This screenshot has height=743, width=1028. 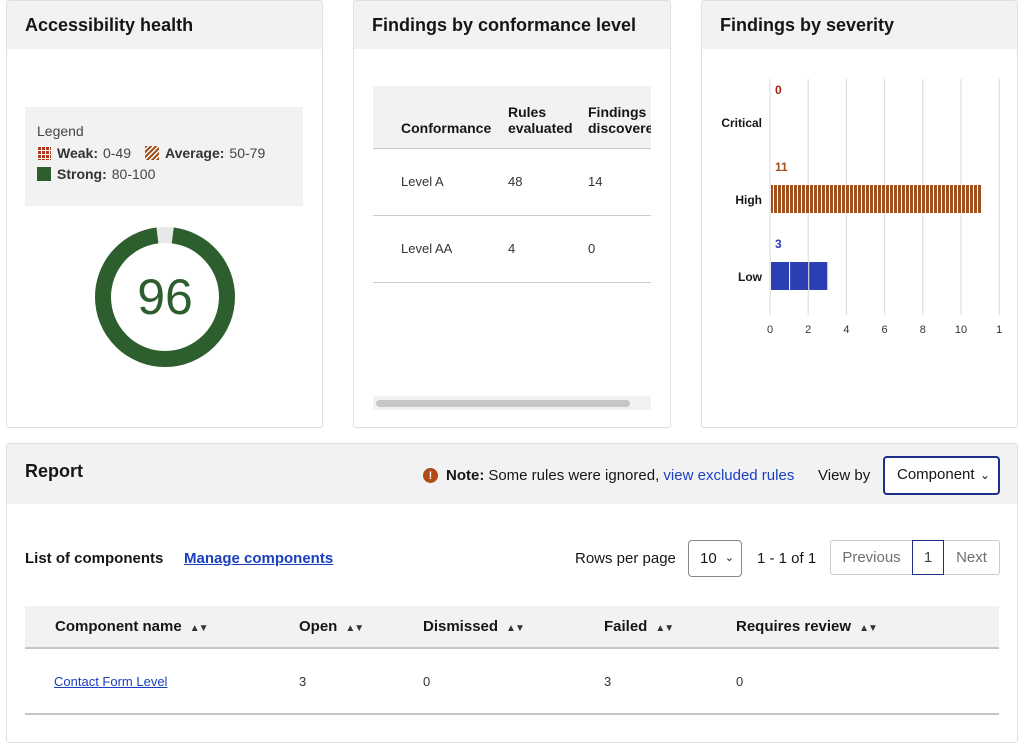 I want to click on weak-swatch-icon, so click(x=44, y=153).